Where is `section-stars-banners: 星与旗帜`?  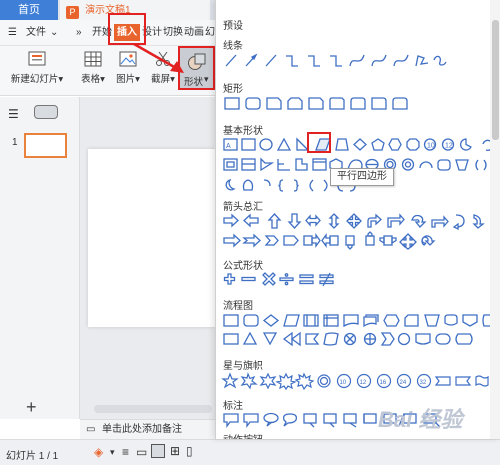 section-stars-banners: 星与旗帜 is located at coordinates (243, 366).